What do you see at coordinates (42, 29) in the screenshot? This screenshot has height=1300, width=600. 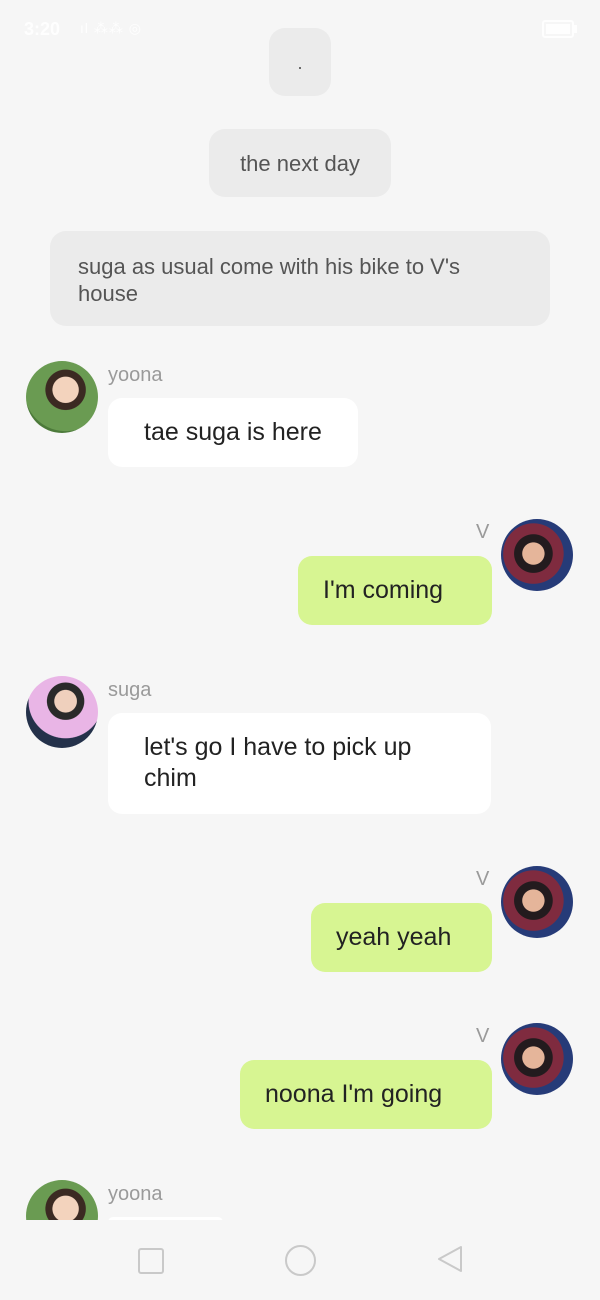 I see `status-time: 3:20` at bounding box center [42, 29].